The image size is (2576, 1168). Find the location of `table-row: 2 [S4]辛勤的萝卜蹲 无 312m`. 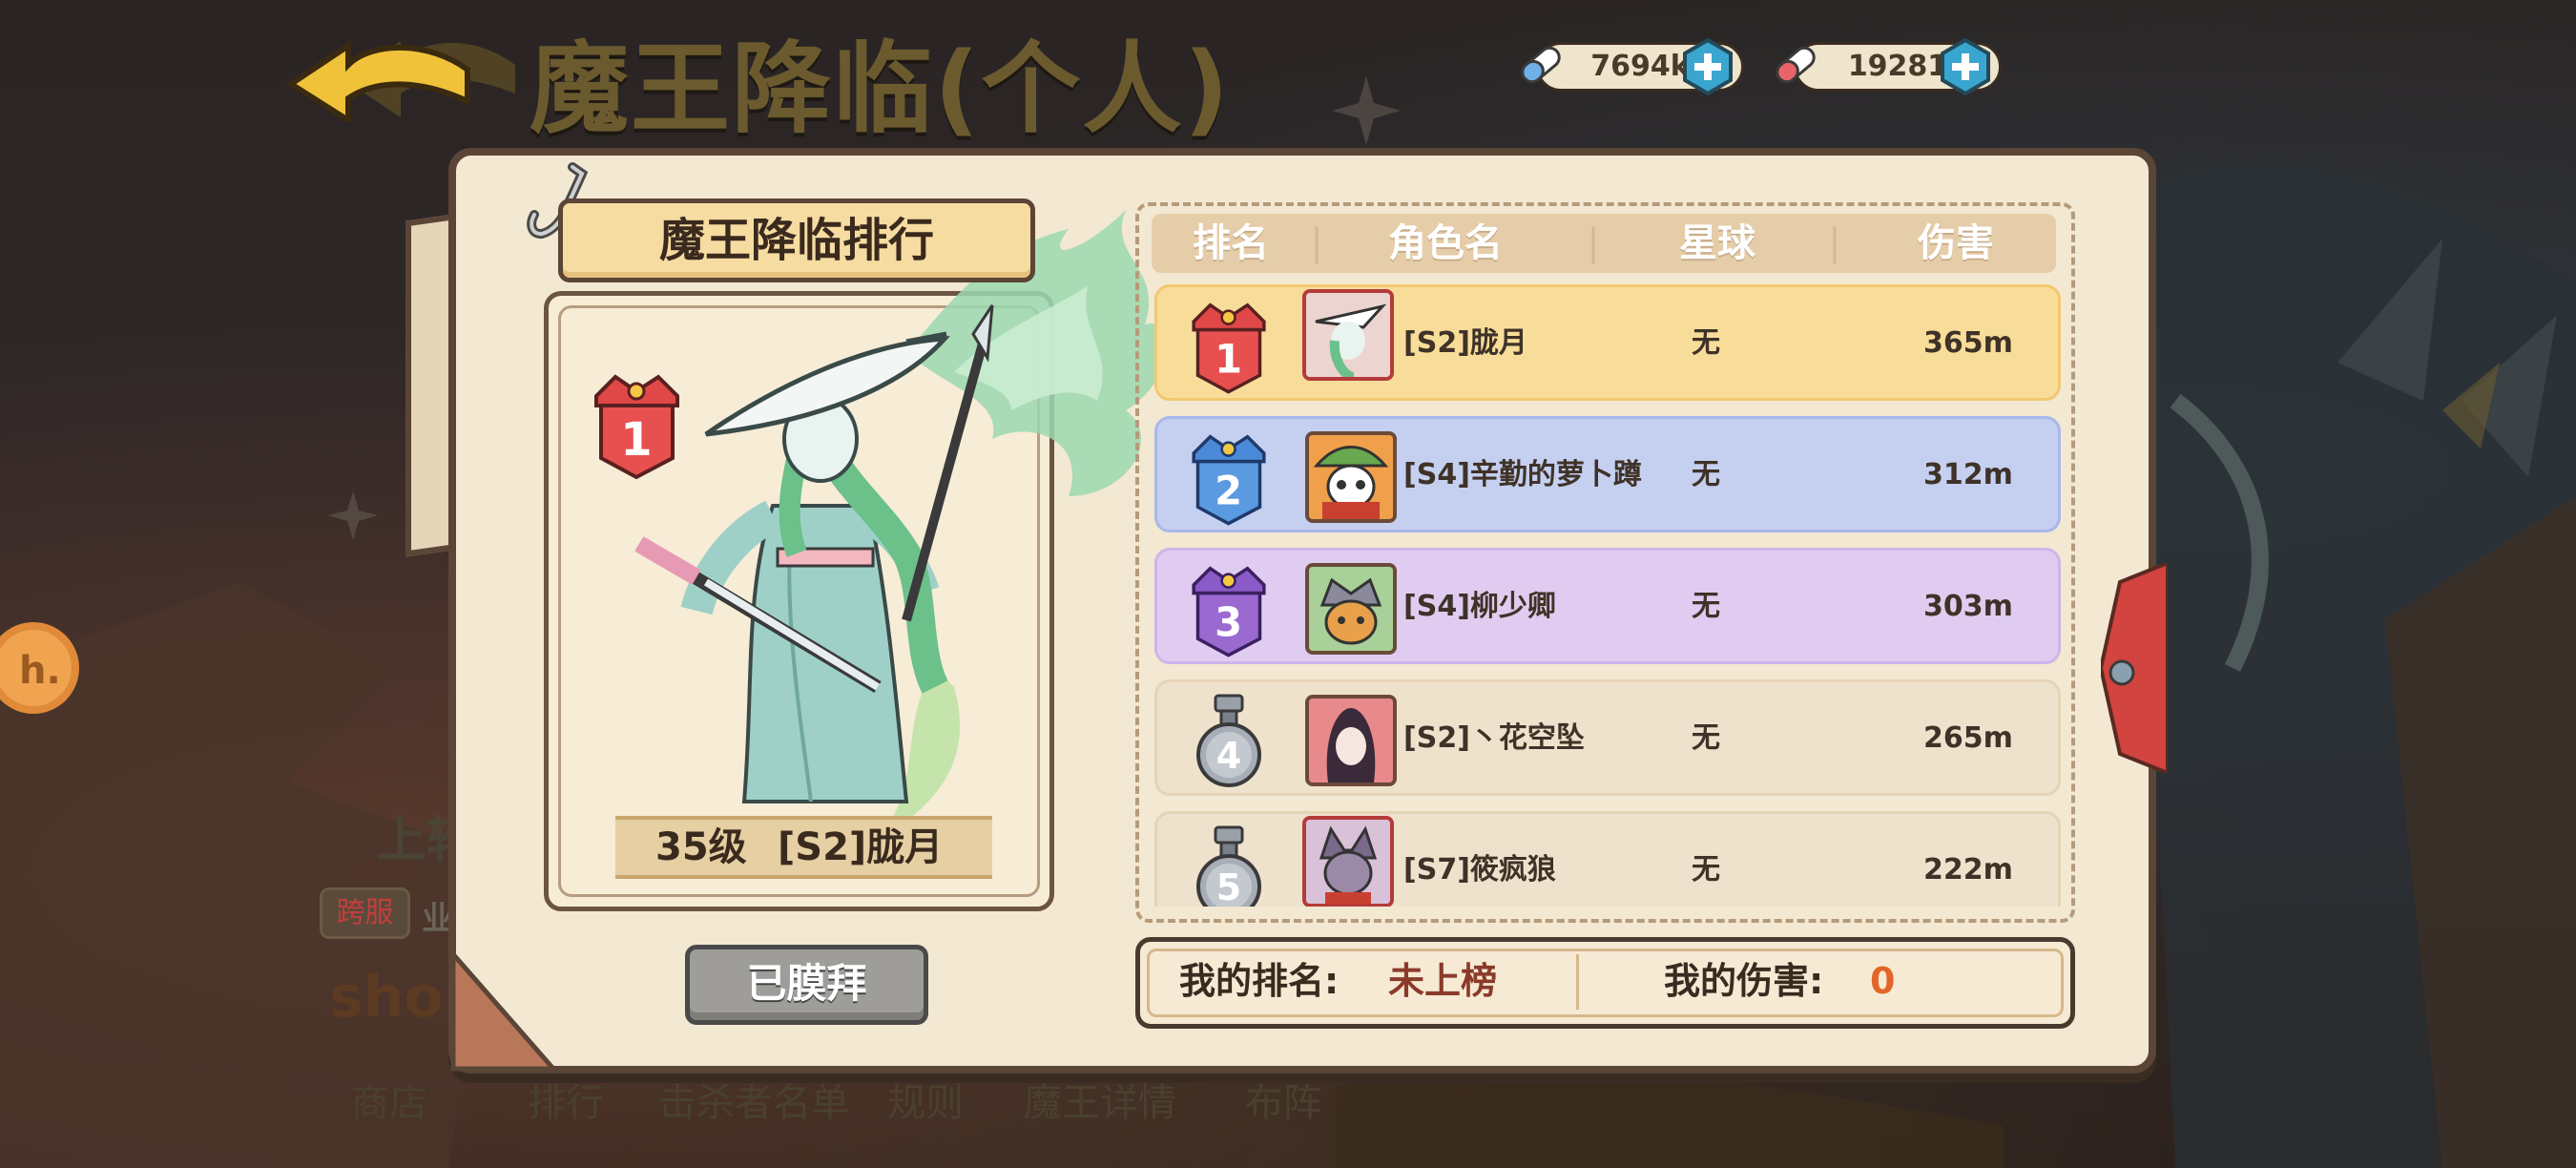

table-row: 2 [S4]辛勤的萝卜蹲 无 312m is located at coordinates (1607, 474).